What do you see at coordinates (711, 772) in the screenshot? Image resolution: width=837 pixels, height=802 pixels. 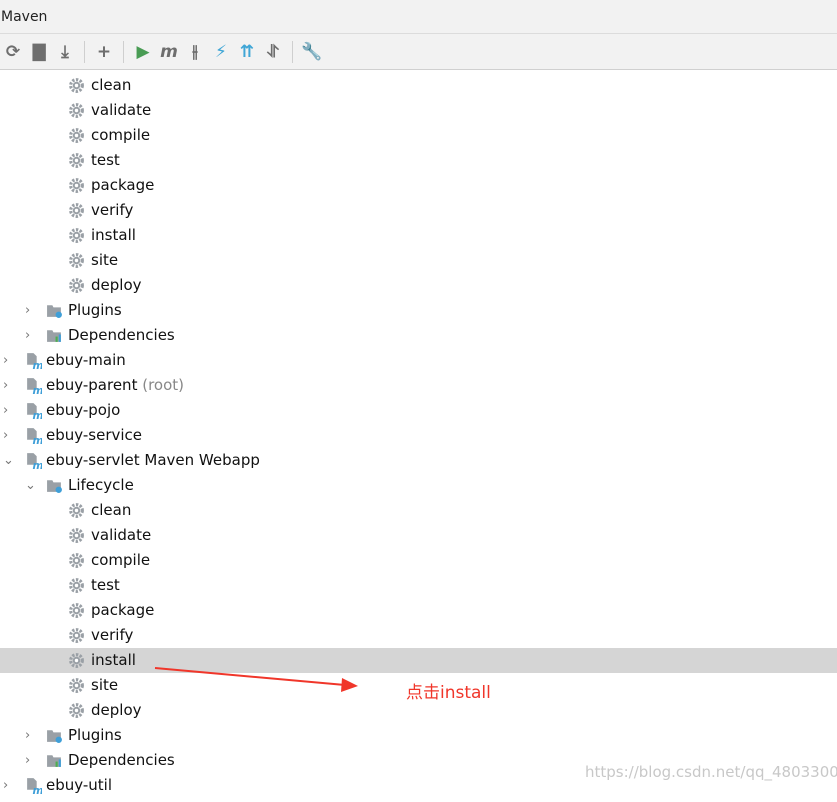 I see `watermark: https://blog.csdn.net/qq_48033003` at bounding box center [711, 772].